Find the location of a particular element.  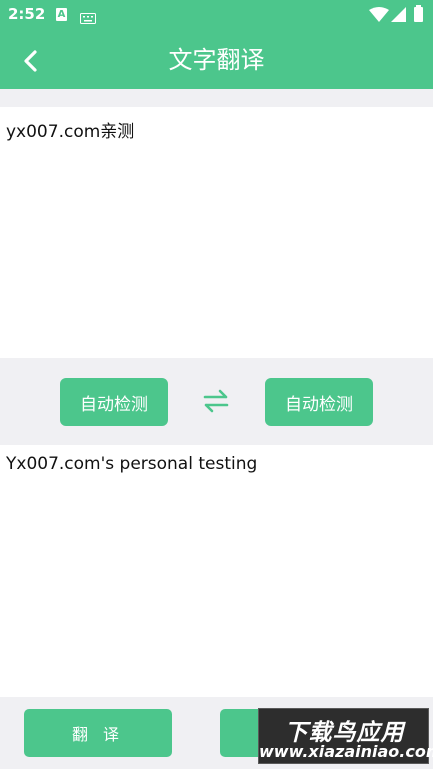

translation-result: Yx007.com's personal testing is located at coordinates (132, 464).